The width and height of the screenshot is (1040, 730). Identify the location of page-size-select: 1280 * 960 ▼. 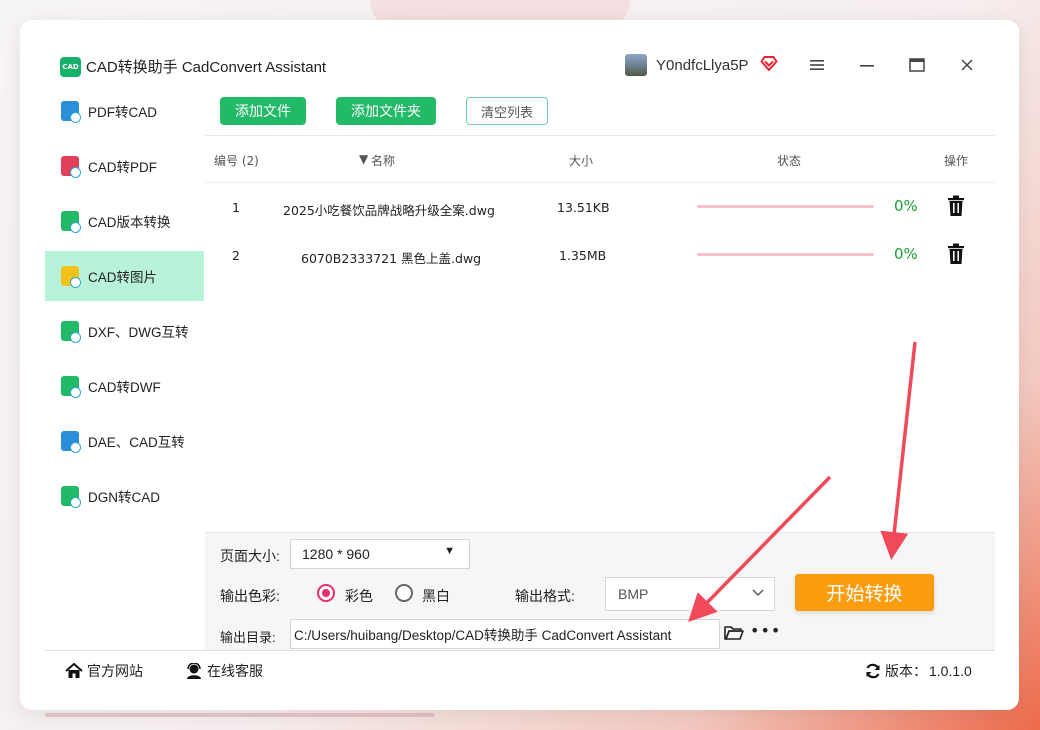
(380, 554).